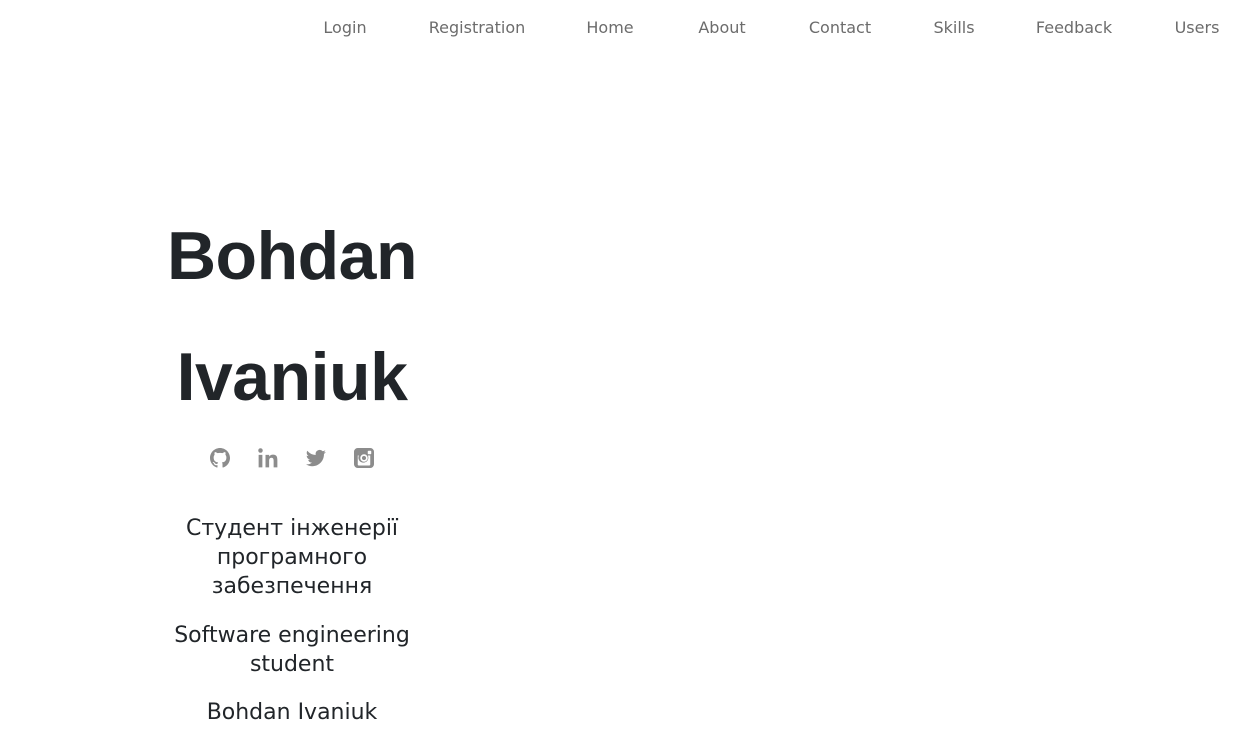 The height and width of the screenshot is (746, 1246). I want to click on nav-link-registration: Registration, so click(477, 28).